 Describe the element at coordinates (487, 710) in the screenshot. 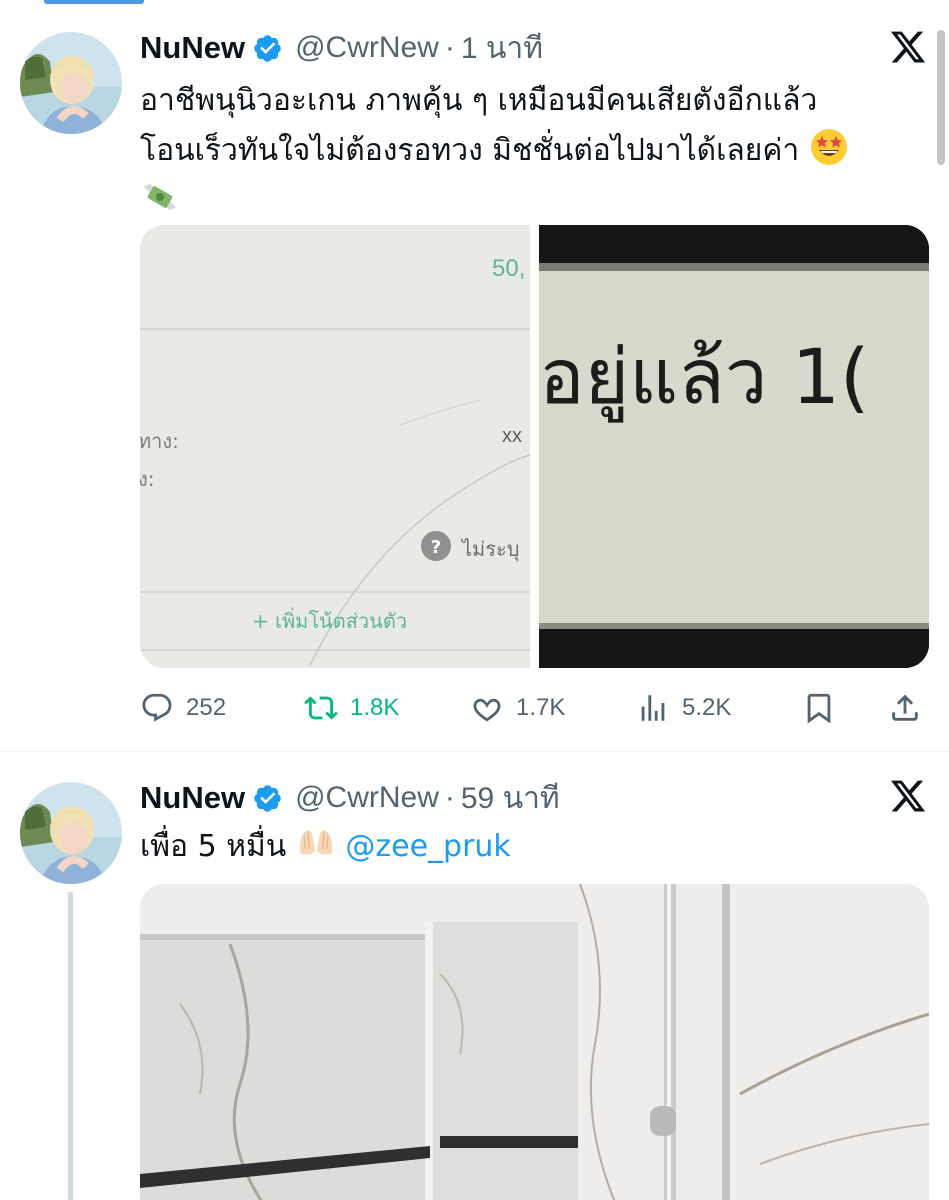

I see `heart-icon` at that location.